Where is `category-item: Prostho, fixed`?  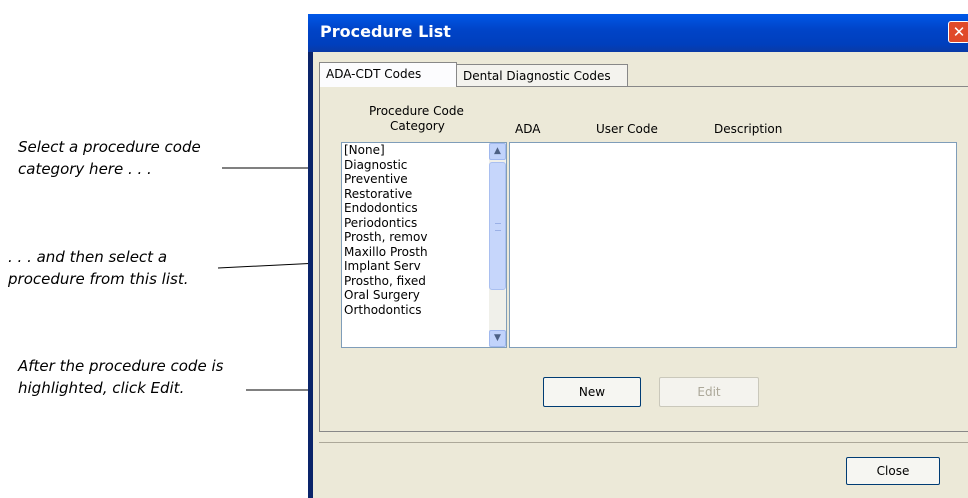 category-item: Prostho, fixed is located at coordinates (386, 281).